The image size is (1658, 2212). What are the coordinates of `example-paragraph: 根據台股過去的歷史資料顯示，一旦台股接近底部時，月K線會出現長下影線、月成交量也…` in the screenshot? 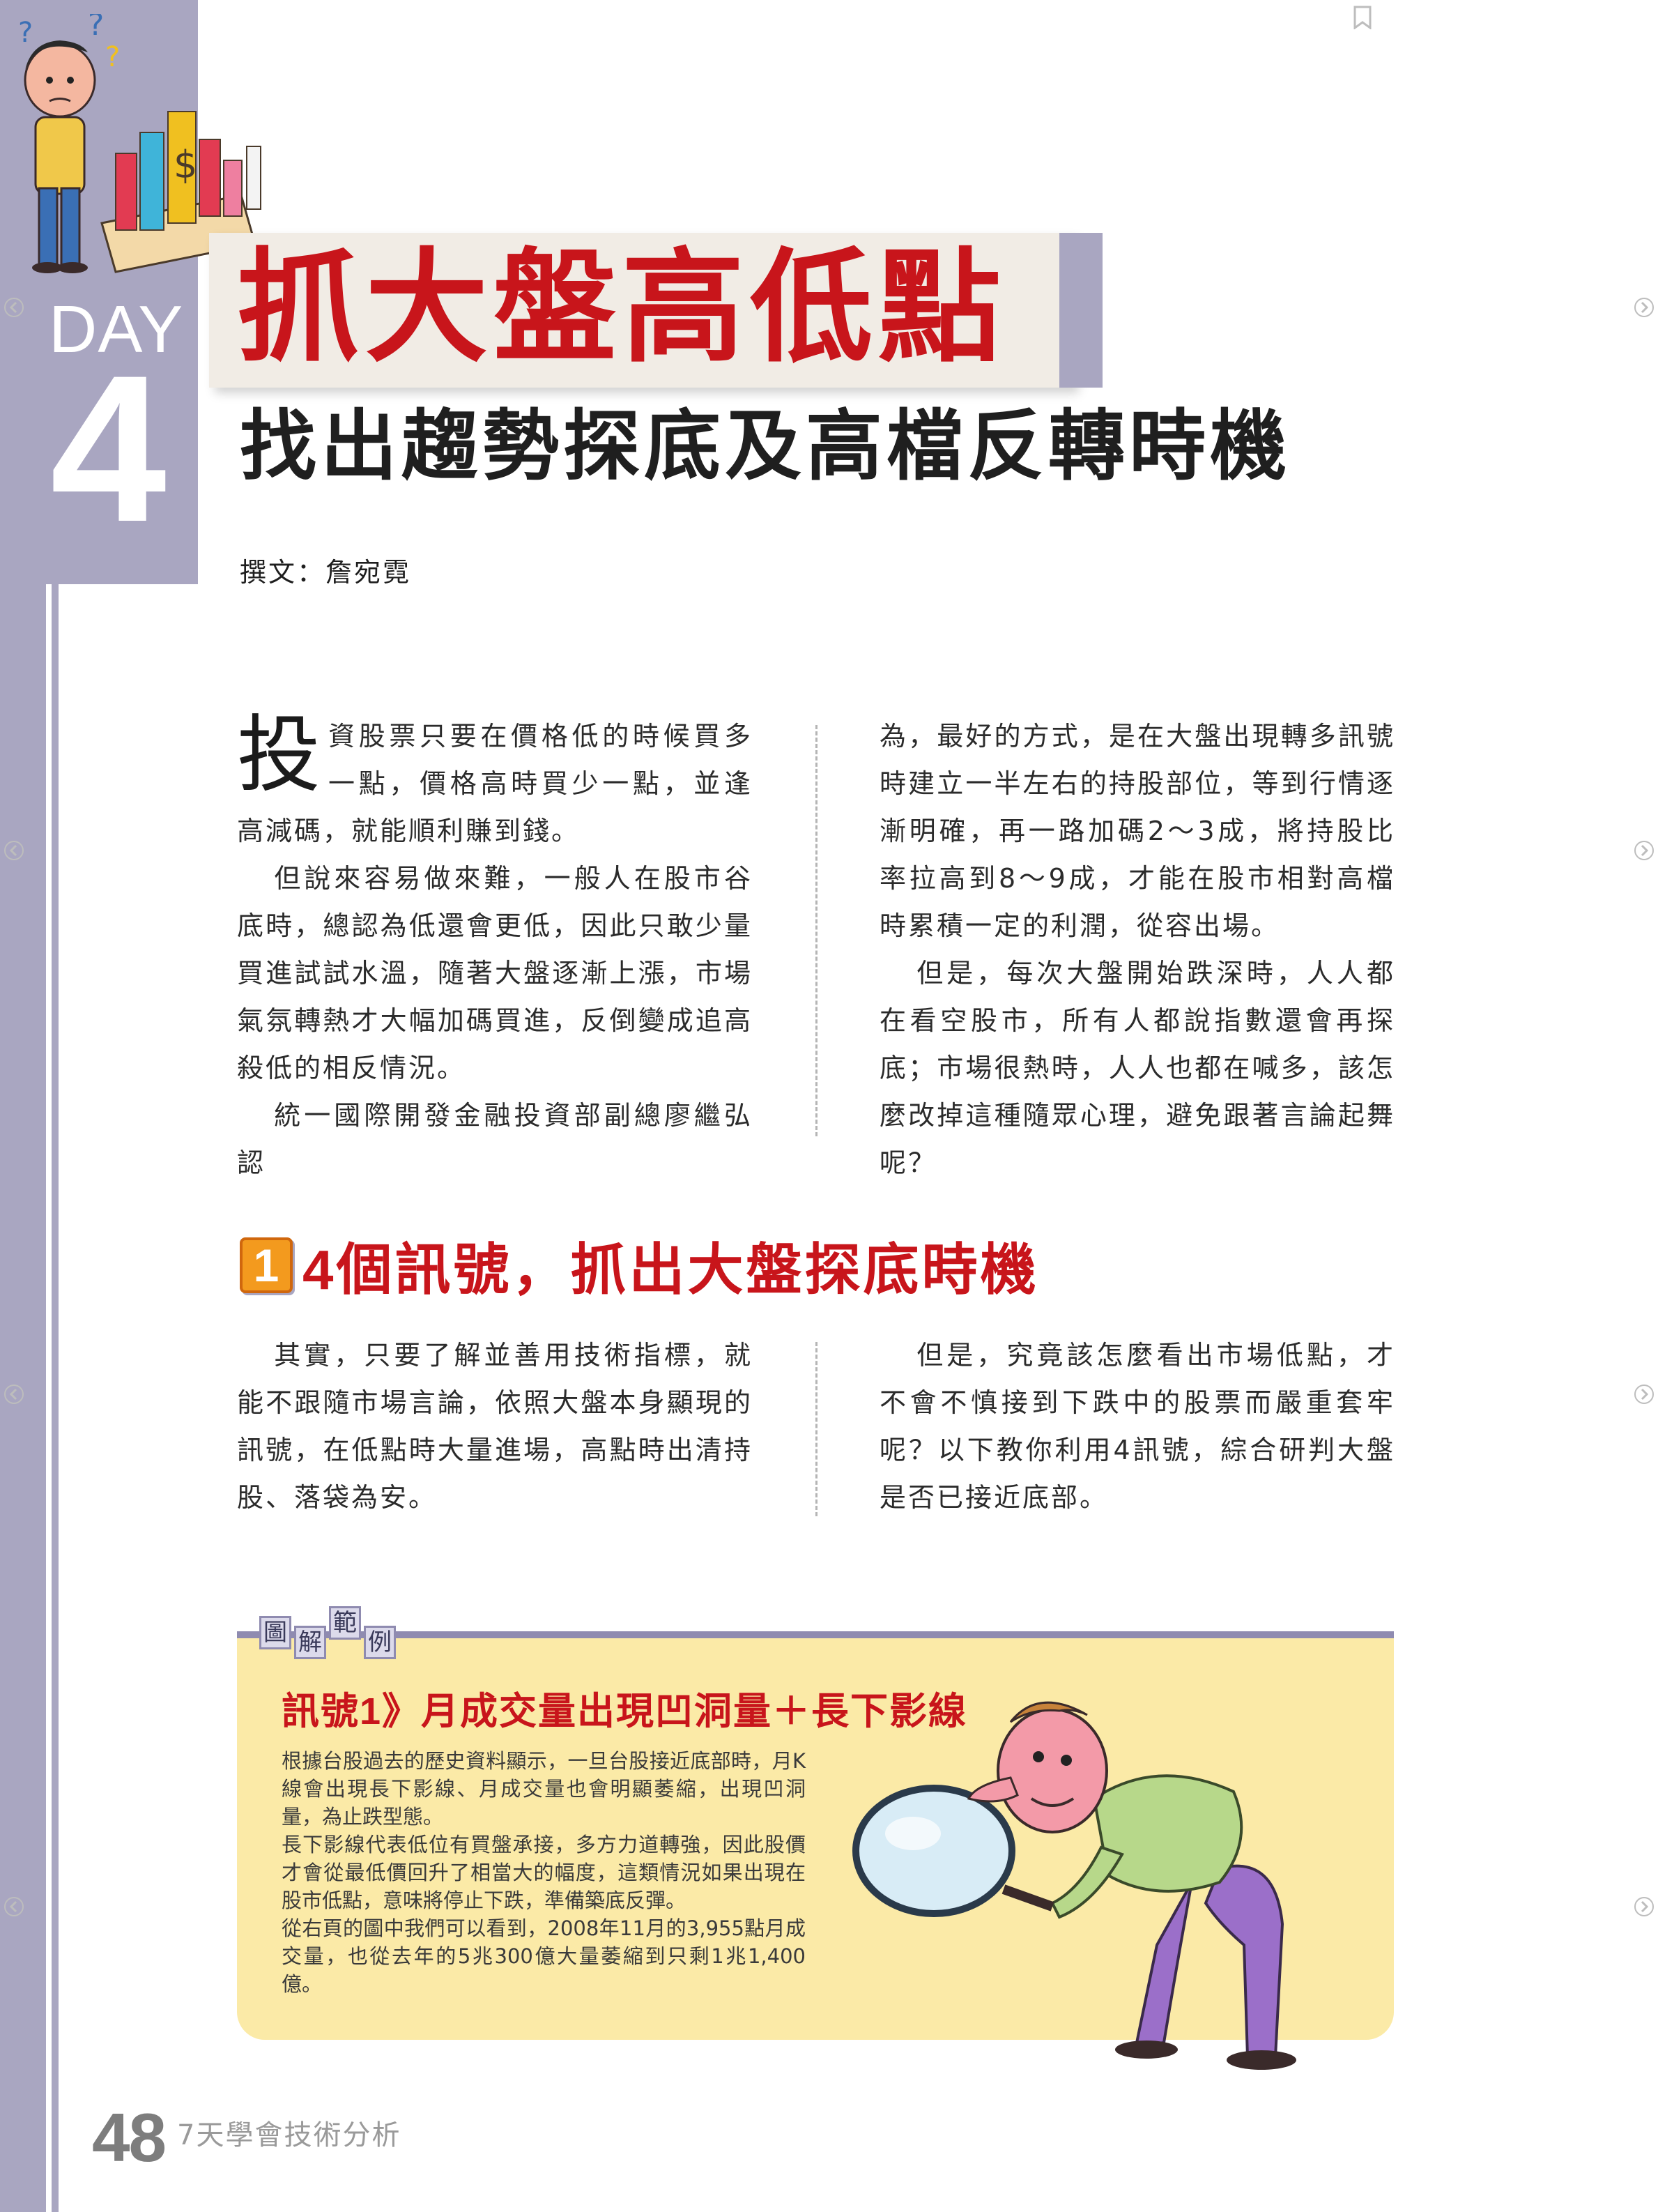 It's located at (544, 1789).